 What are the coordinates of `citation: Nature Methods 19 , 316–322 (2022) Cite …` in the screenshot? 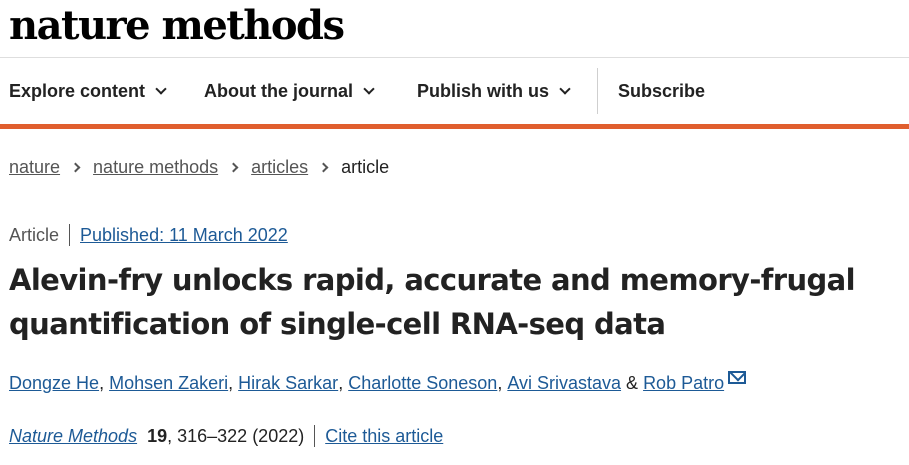 It's located at (226, 436).